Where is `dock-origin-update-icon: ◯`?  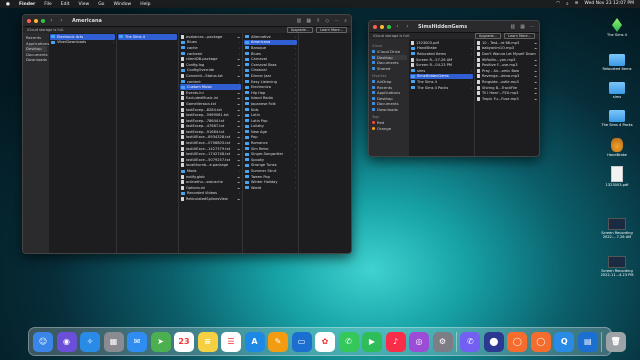 dock-origin-update-icon: ◯ is located at coordinates (540, 341).